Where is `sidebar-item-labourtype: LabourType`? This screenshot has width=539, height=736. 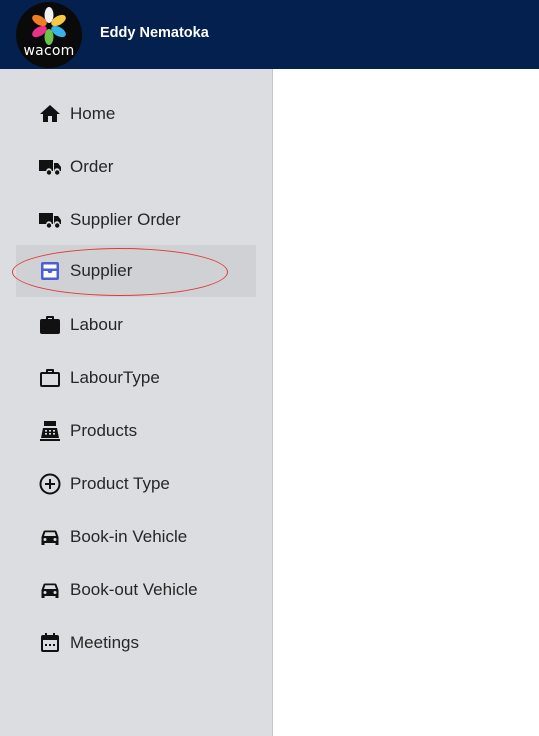 sidebar-item-labourtype: LabourType is located at coordinates (136, 378).